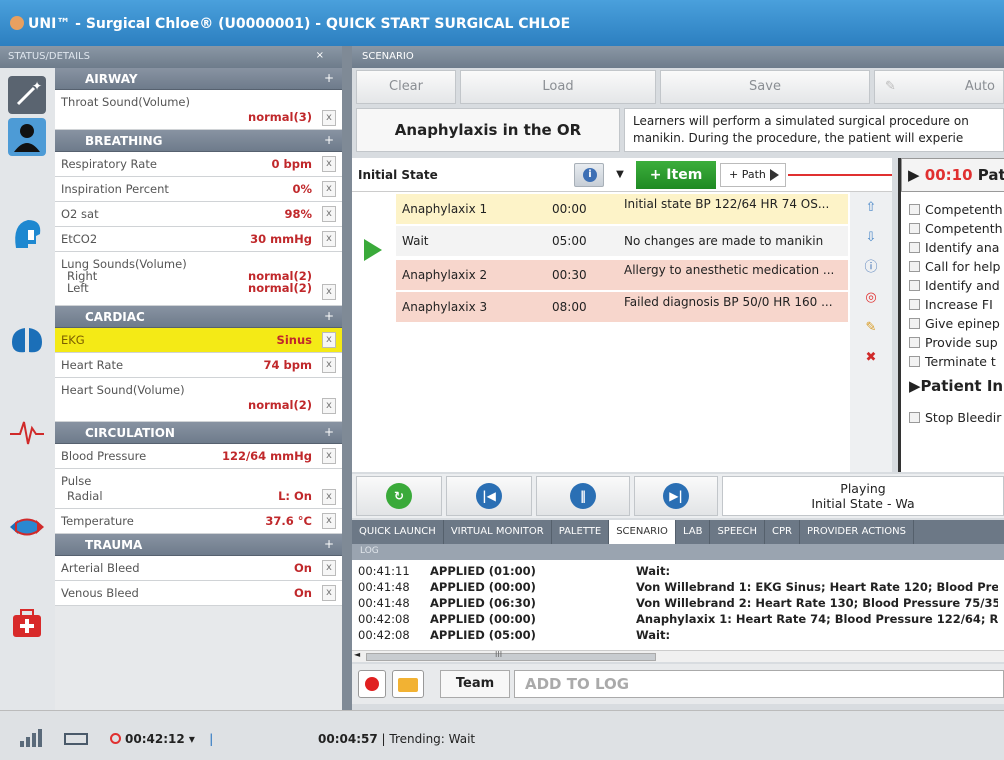 The width and height of the screenshot is (1004, 760). What do you see at coordinates (620, 175) in the screenshot?
I see `dropdown-button: ▼` at bounding box center [620, 175].